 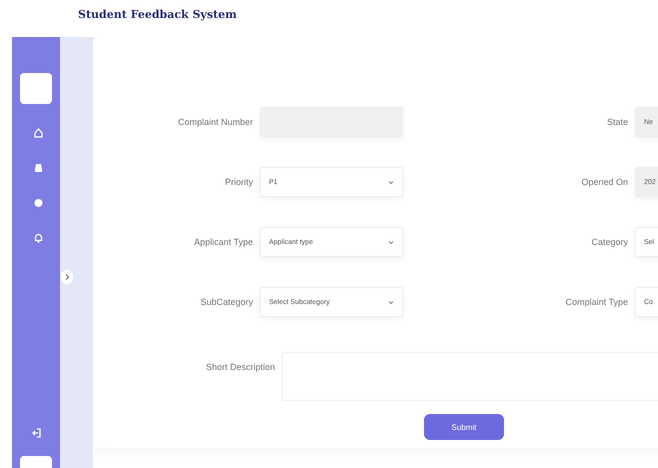 I want to click on footer-tile, so click(x=36, y=462).